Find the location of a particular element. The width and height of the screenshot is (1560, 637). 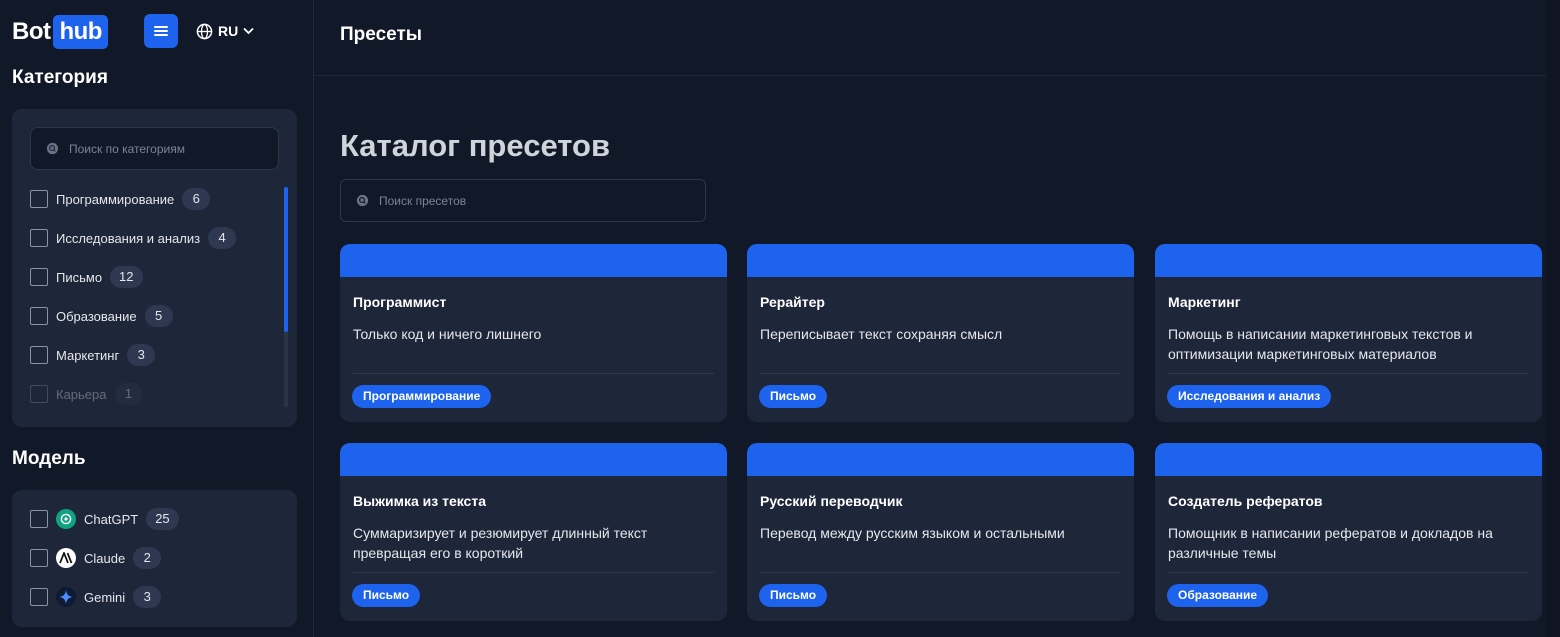

category-label: Письмо is located at coordinates (79, 277).